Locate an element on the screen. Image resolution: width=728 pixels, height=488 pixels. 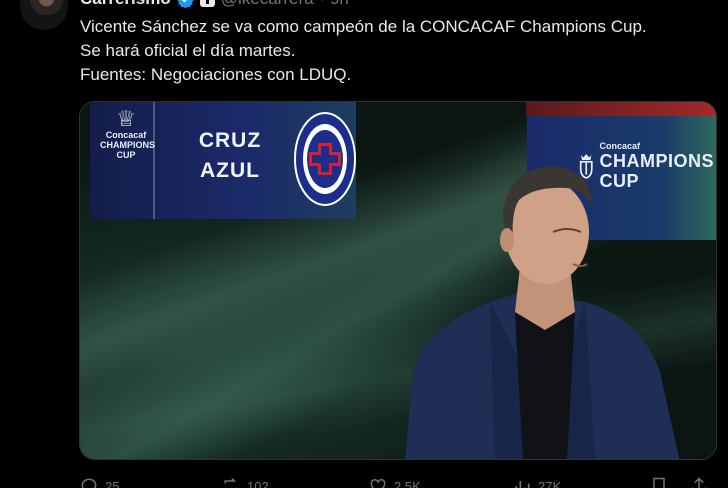
share-icon is located at coordinates (699, 482).